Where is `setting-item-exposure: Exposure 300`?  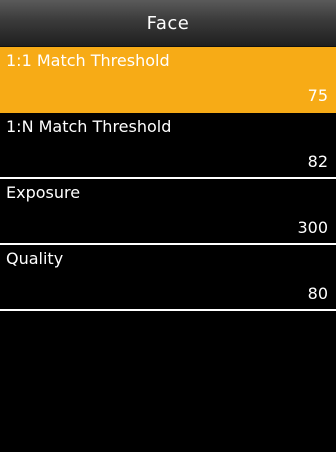 setting-item-exposure: Exposure 300 is located at coordinates (168, 212).